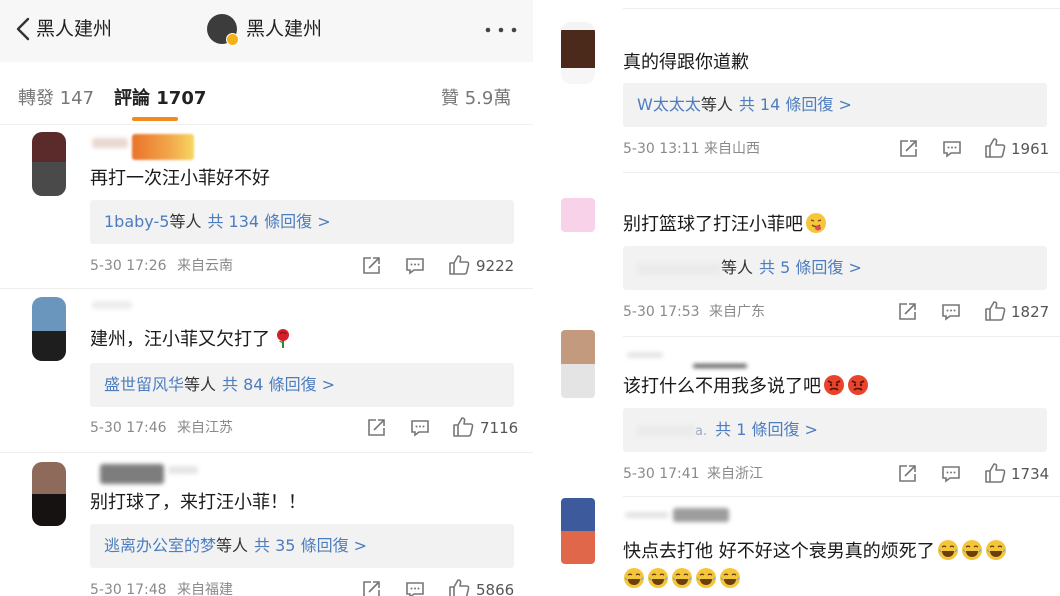 The height and width of the screenshot is (596, 1060). What do you see at coordinates (128, 266) in the screenshot?
I see `comment-time: 5-30 17:26` at bounding box center [128, 266].